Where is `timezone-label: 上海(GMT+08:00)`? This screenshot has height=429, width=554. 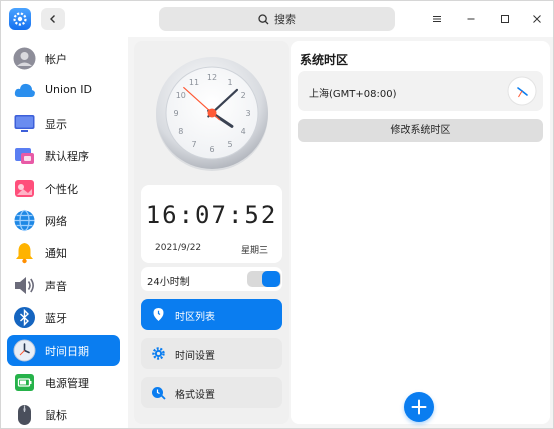 timezone-label: 上海(GMT+08:00) is located at coordinates (353, 94).